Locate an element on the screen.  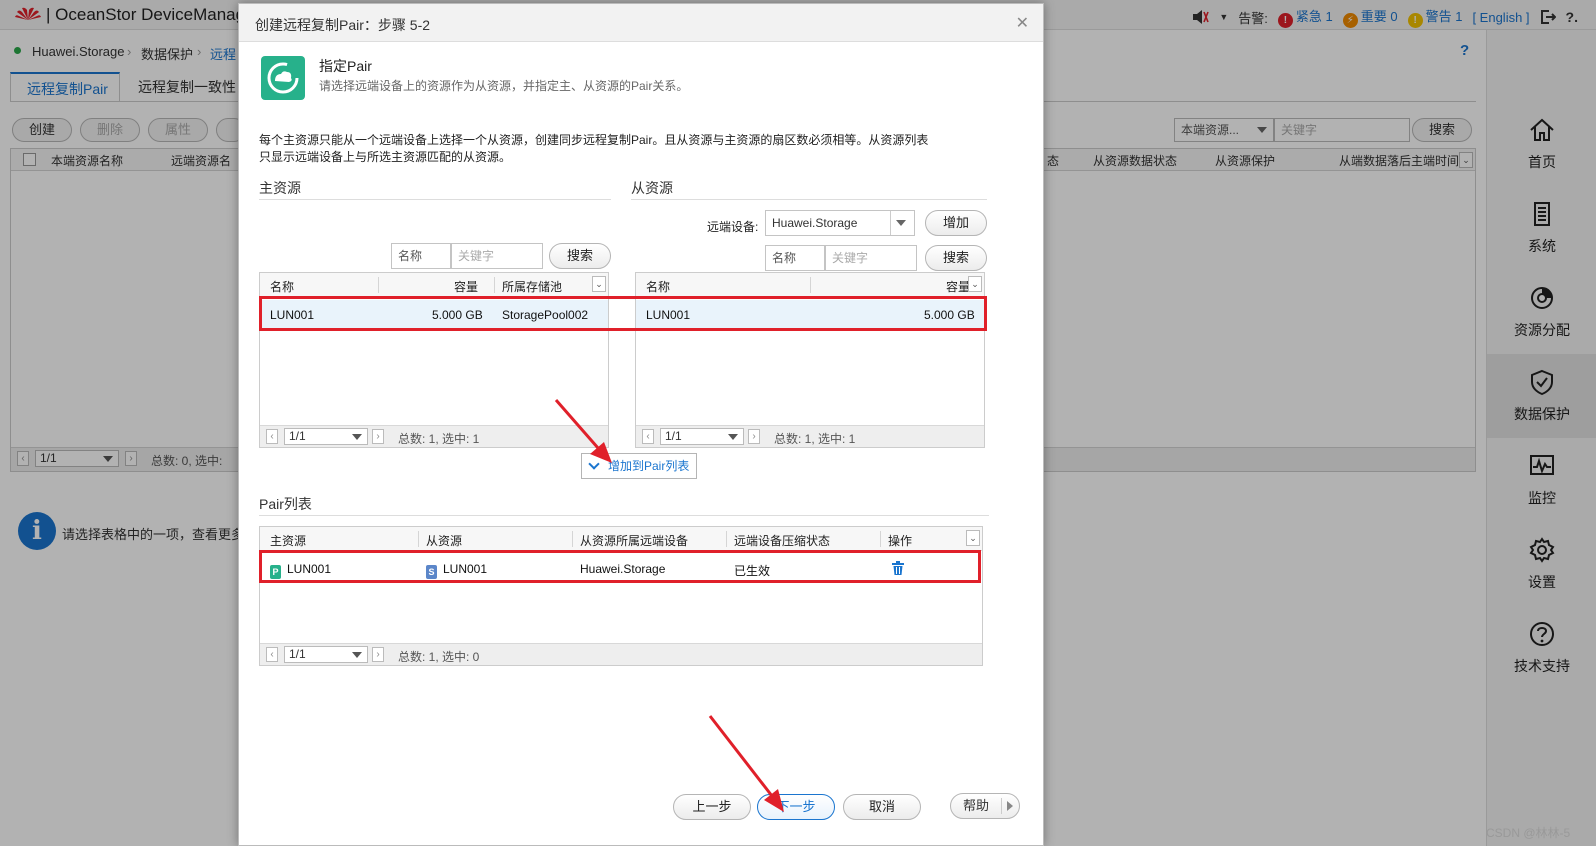
primary-keyword-input: 关键字 is located at coordinates (497, 256).